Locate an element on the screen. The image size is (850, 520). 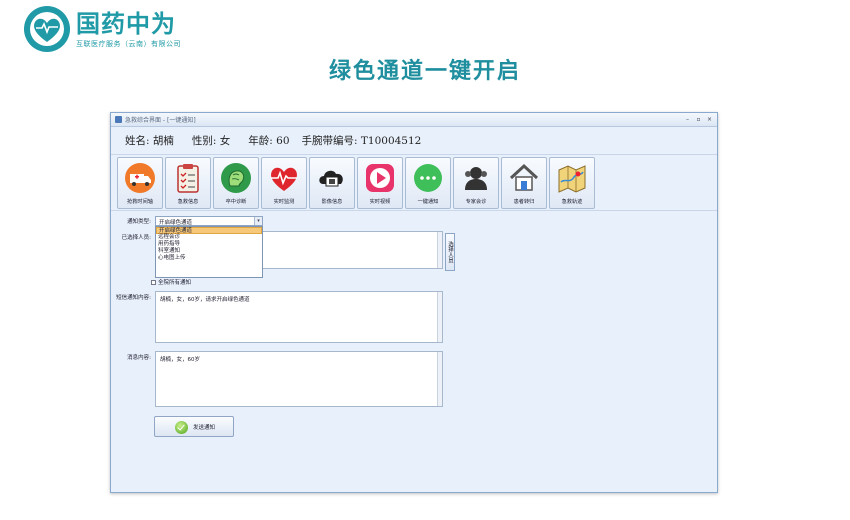
send-button-label: 发送通知 is located at coordinates (204, 427).